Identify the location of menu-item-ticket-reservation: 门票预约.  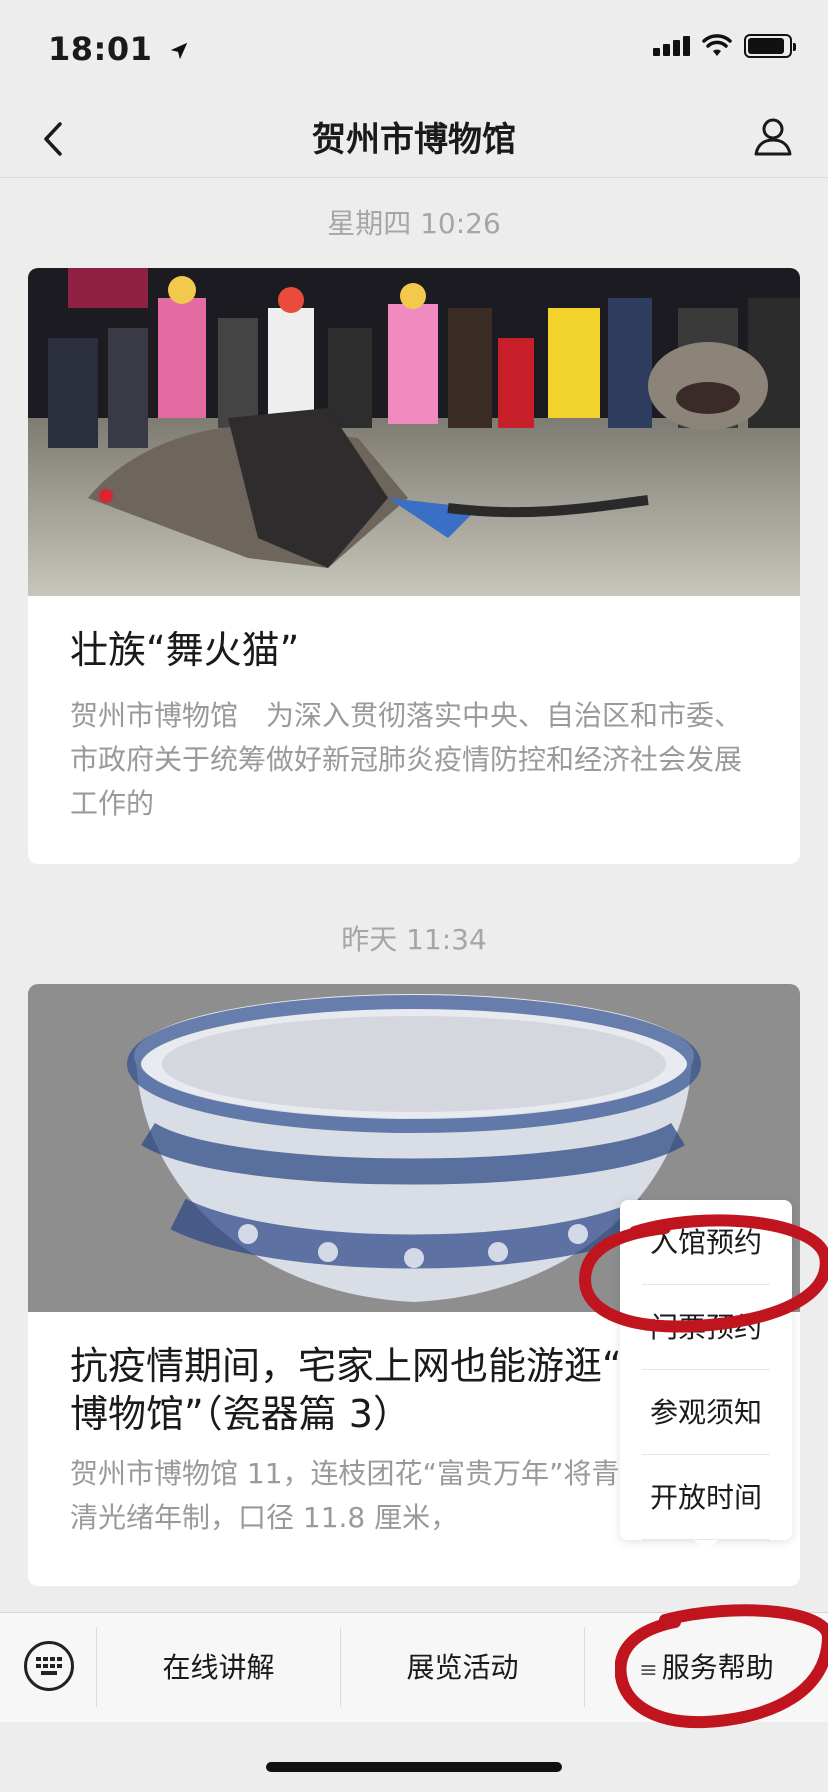
(706, 1327).